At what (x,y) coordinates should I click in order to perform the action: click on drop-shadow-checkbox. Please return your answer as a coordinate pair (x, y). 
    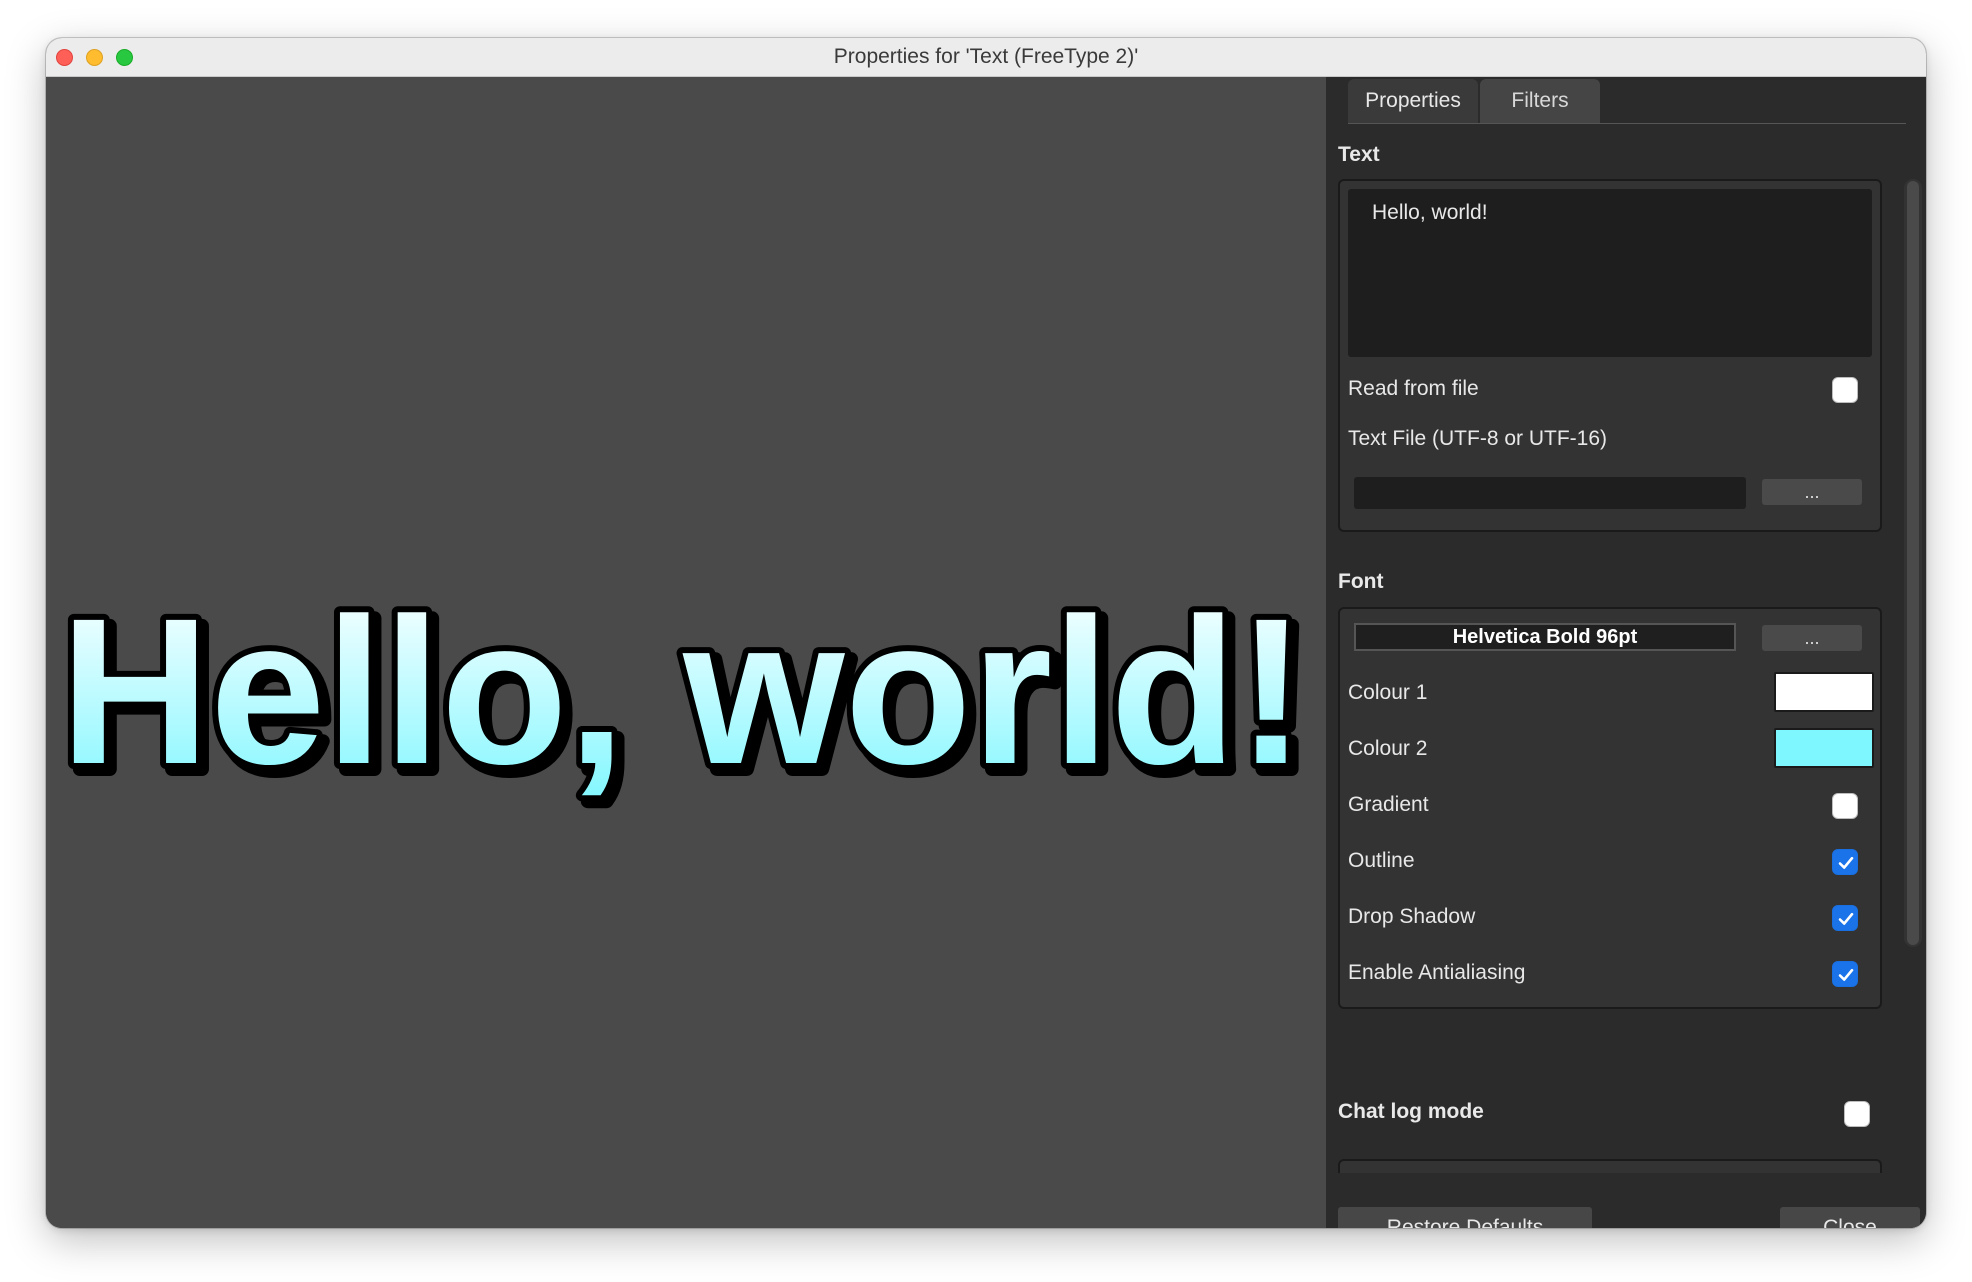
    Looking at the image, I should click on (1845, 918).